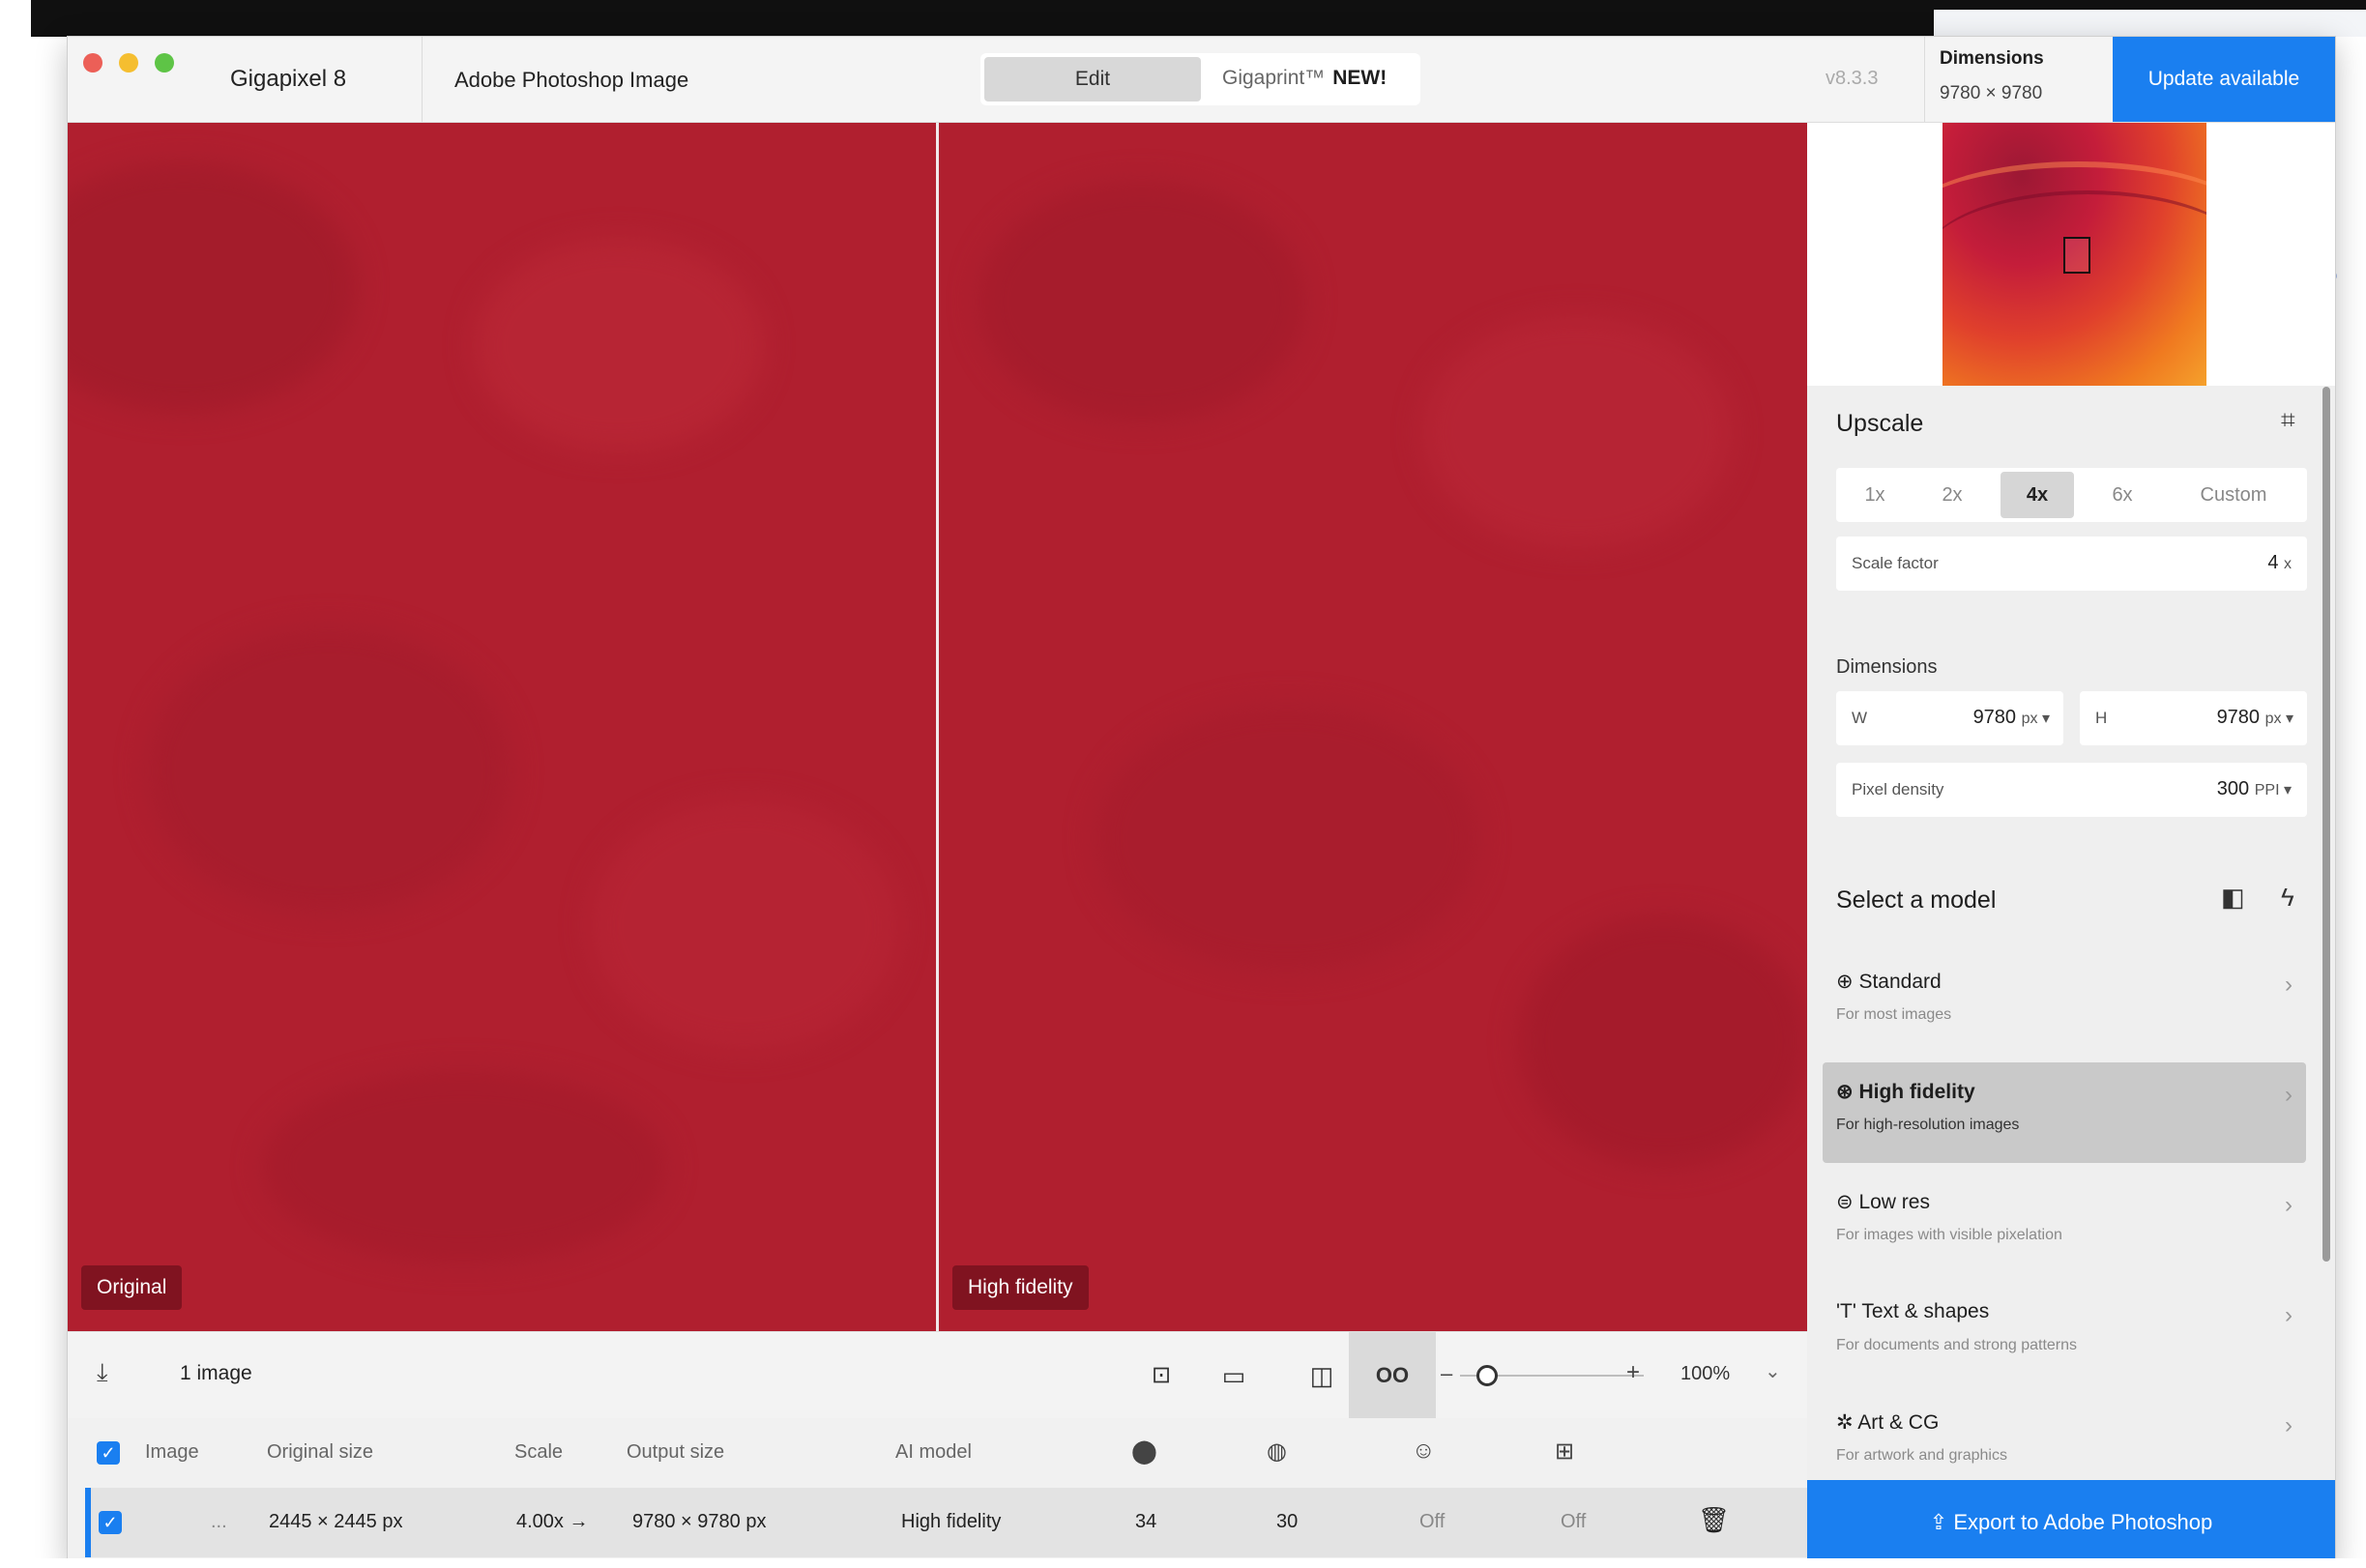 This screenshot has width=2366, height=1568. What do you see at coordinates (2287, 898) in the screenshot?
I see `auto-icon: ϟ` at bounding box center [2287, 898].